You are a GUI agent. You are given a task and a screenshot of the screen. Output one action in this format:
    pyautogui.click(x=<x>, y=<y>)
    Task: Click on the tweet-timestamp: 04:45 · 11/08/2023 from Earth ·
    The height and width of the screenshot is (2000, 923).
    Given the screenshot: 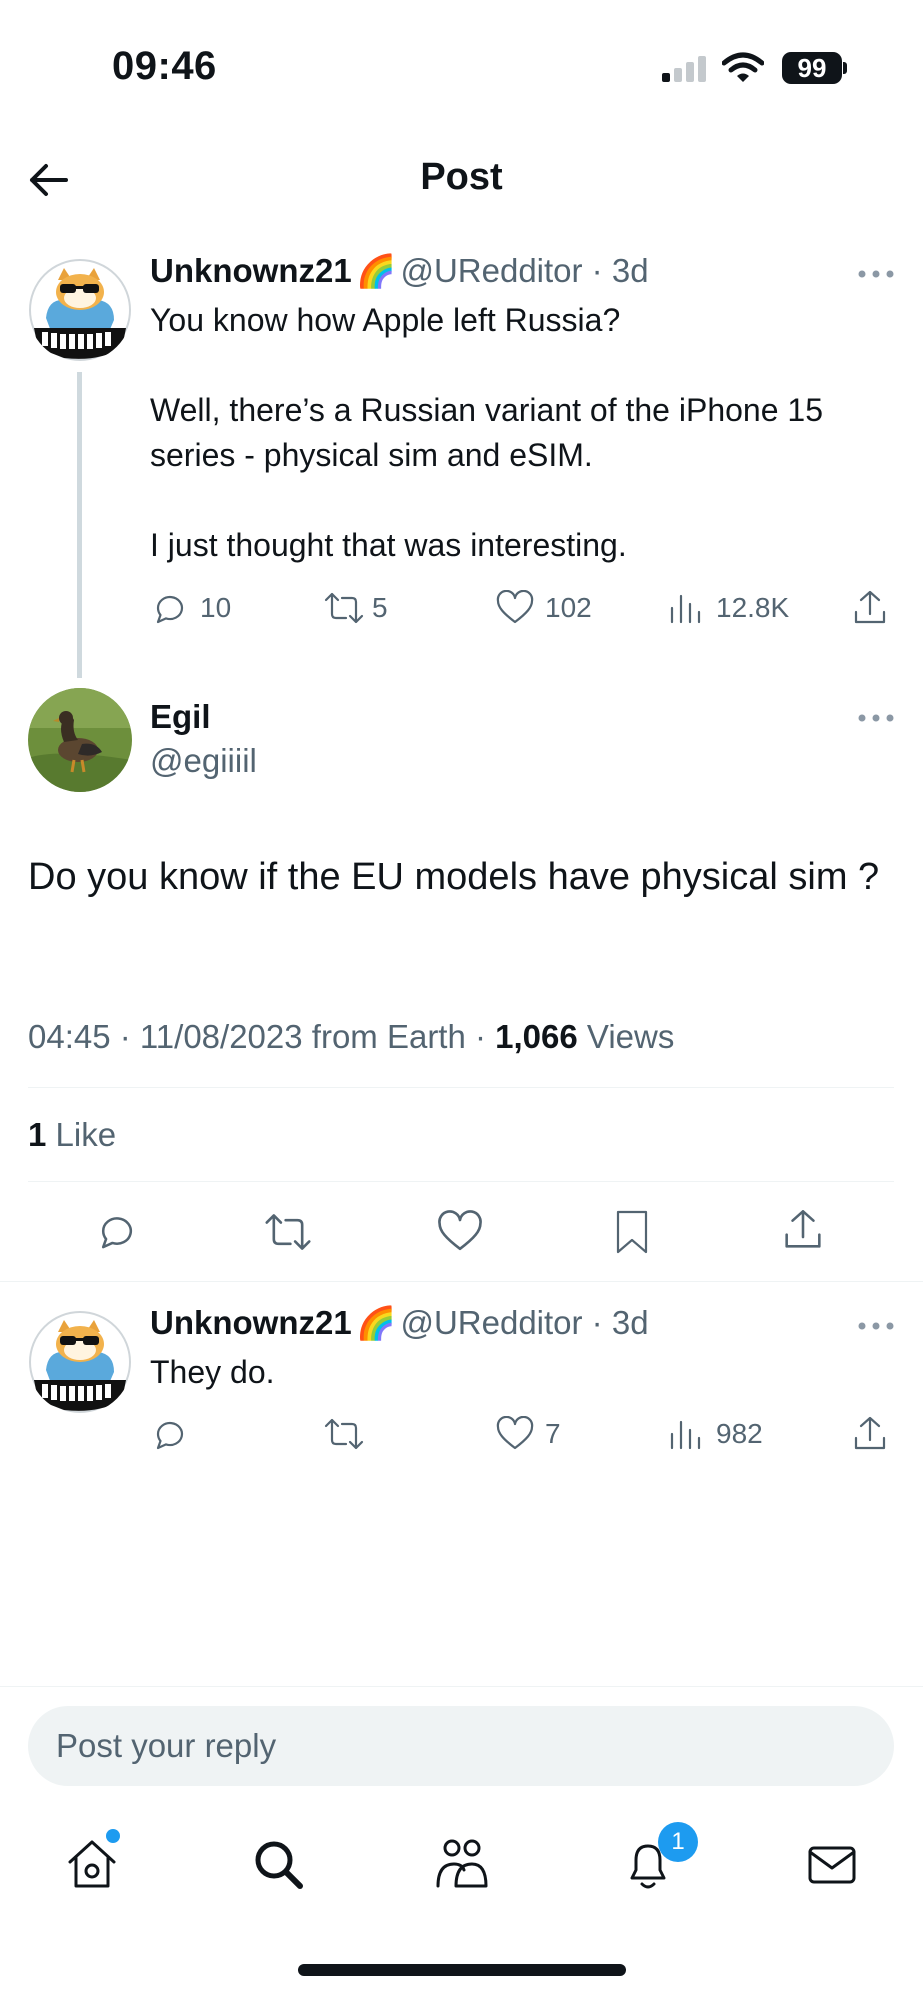 What is the action you would take?
    pyautogui.click(x=262, y=1036)
    